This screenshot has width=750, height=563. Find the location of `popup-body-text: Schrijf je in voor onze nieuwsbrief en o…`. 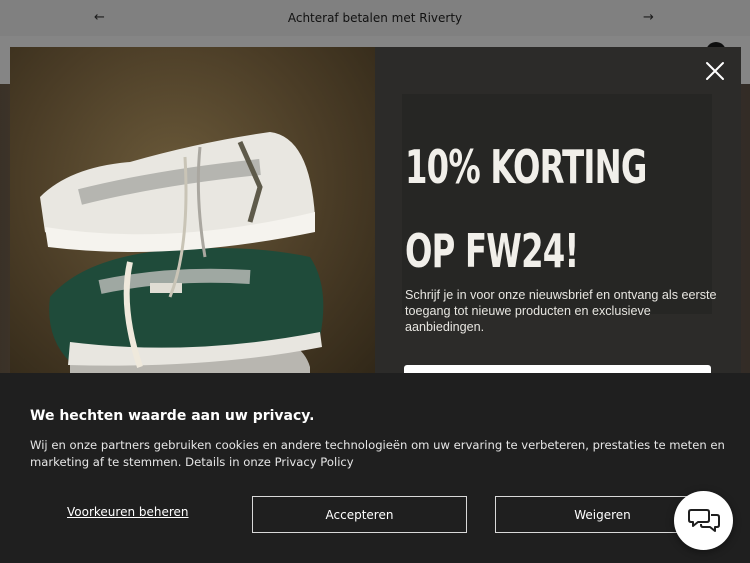

popup-body-text: Schrijf je in voor onze nieuwsbrief en o… is located at coordinates (561, 311).